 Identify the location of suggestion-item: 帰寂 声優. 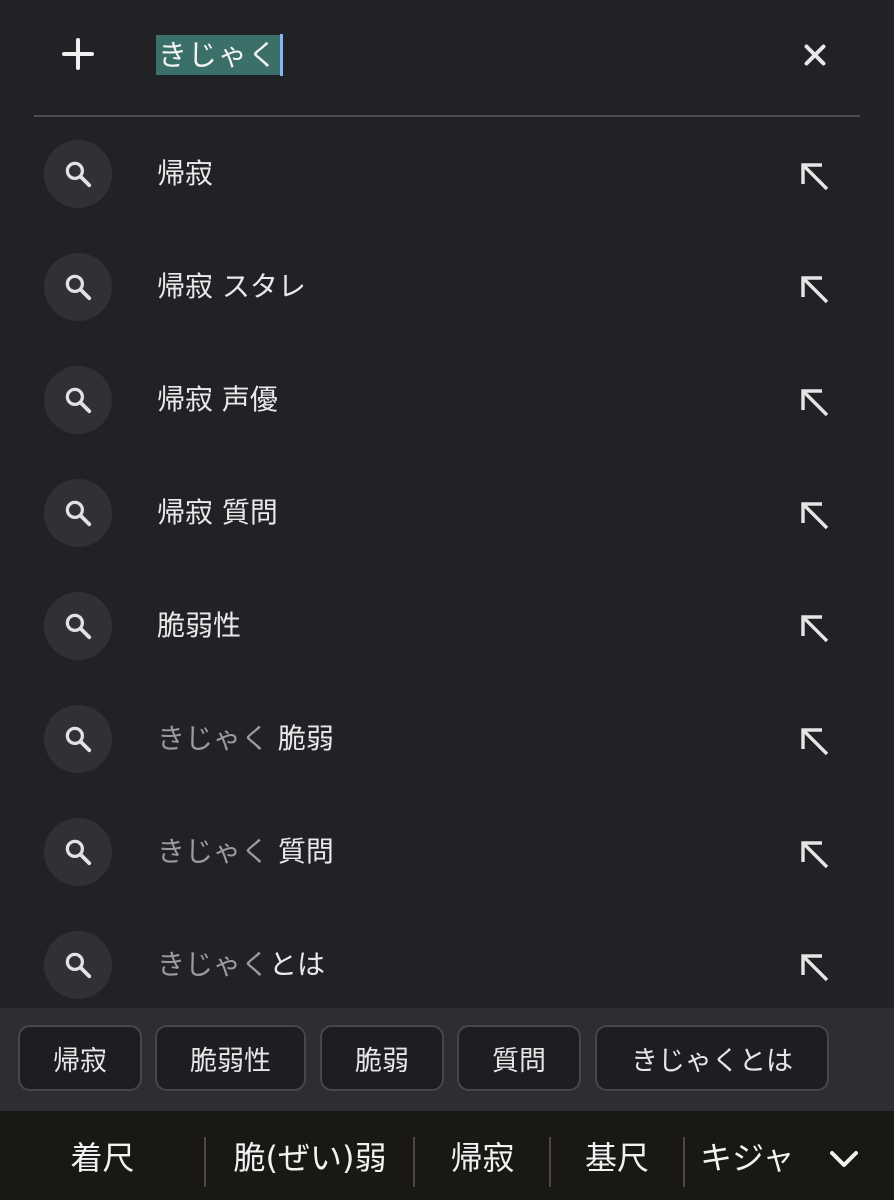
(447, 400).